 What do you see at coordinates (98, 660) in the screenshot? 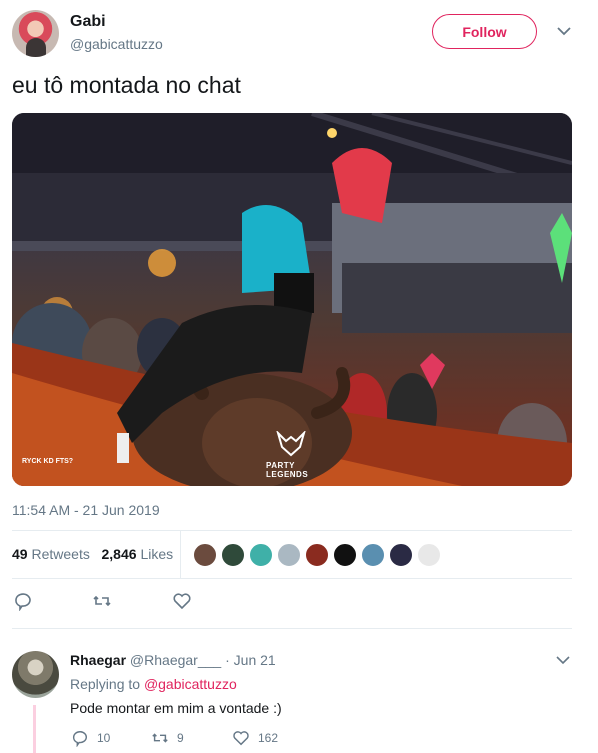
I see `reply-author-name: Rhaegar` at bounding box center [98, 660].